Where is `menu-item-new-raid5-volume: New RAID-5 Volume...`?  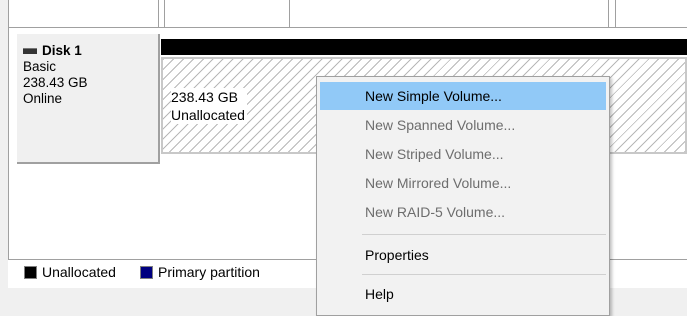
menu-item-new-raid5-volume: New RAID-5 Volume... is located at coordinates (463, 212).